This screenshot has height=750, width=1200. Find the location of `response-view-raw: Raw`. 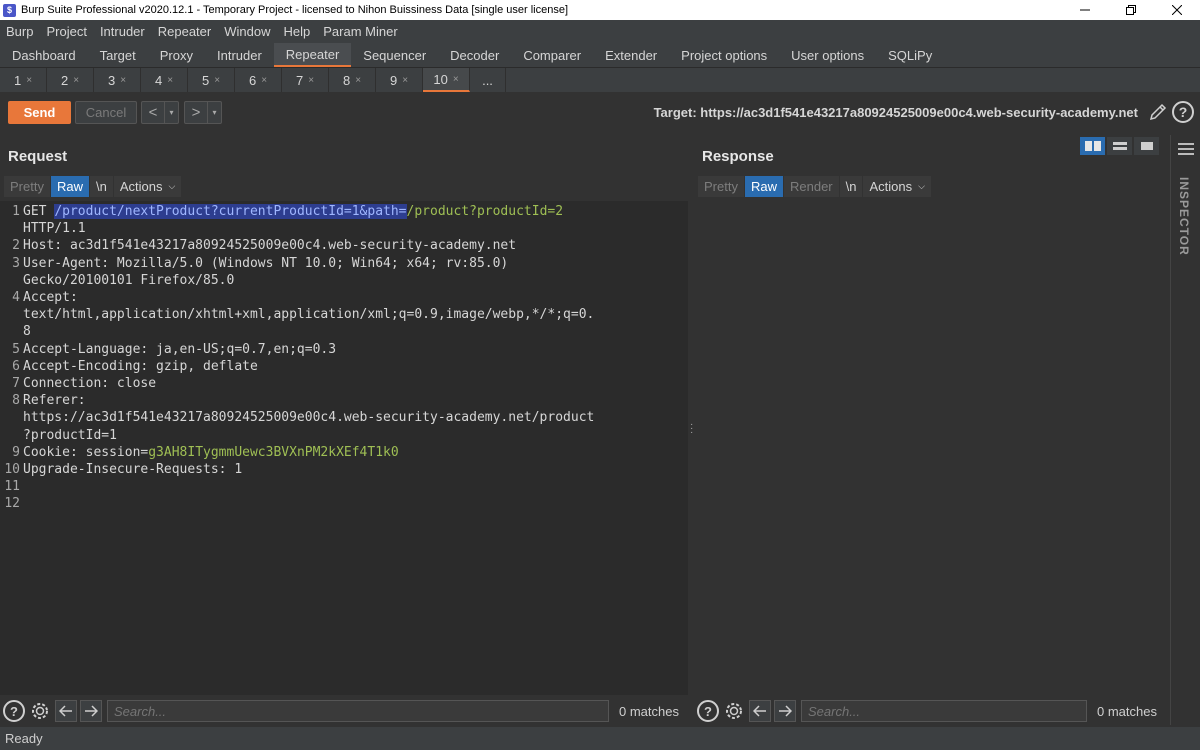

response-view-raw: Raw is located at coordinates (763, 186).